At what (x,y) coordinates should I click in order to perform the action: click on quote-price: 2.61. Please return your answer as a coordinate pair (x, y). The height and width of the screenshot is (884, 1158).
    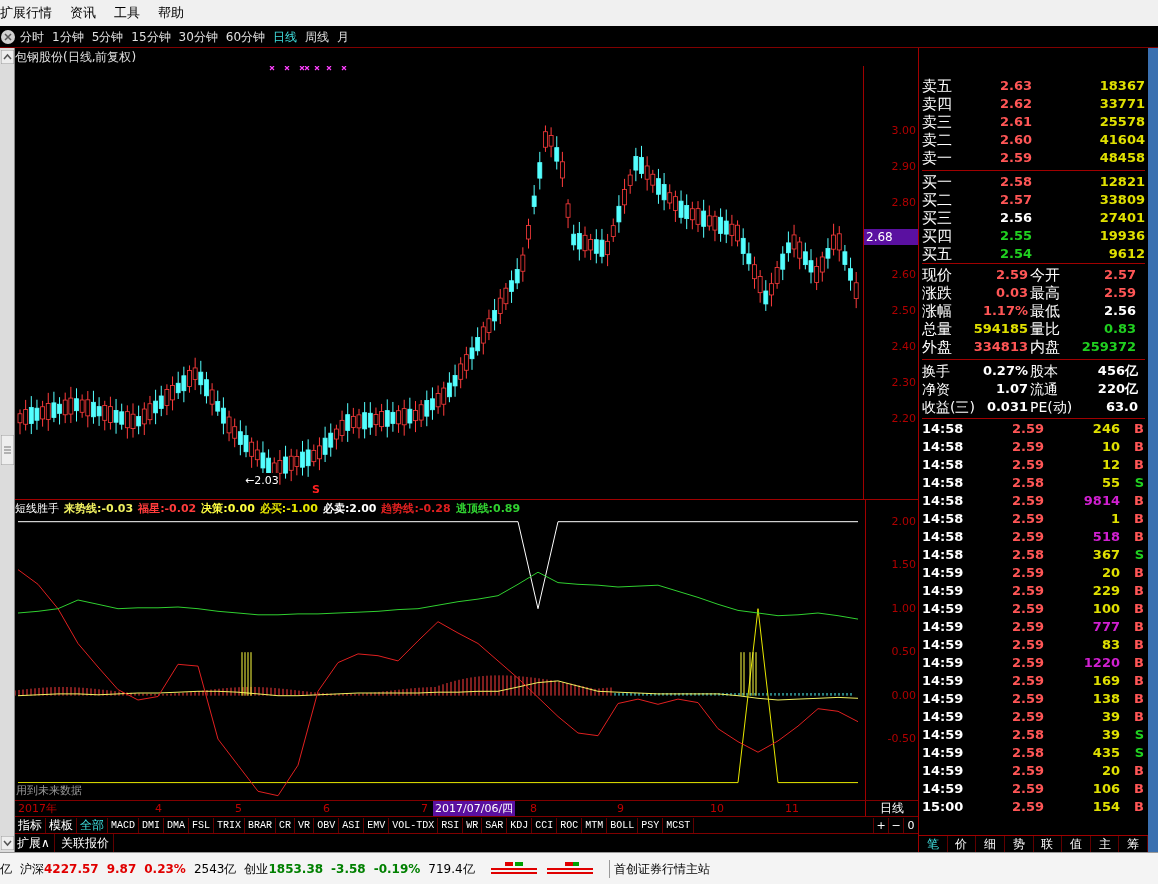
    Looking at the image, I should click on (1015, 122).